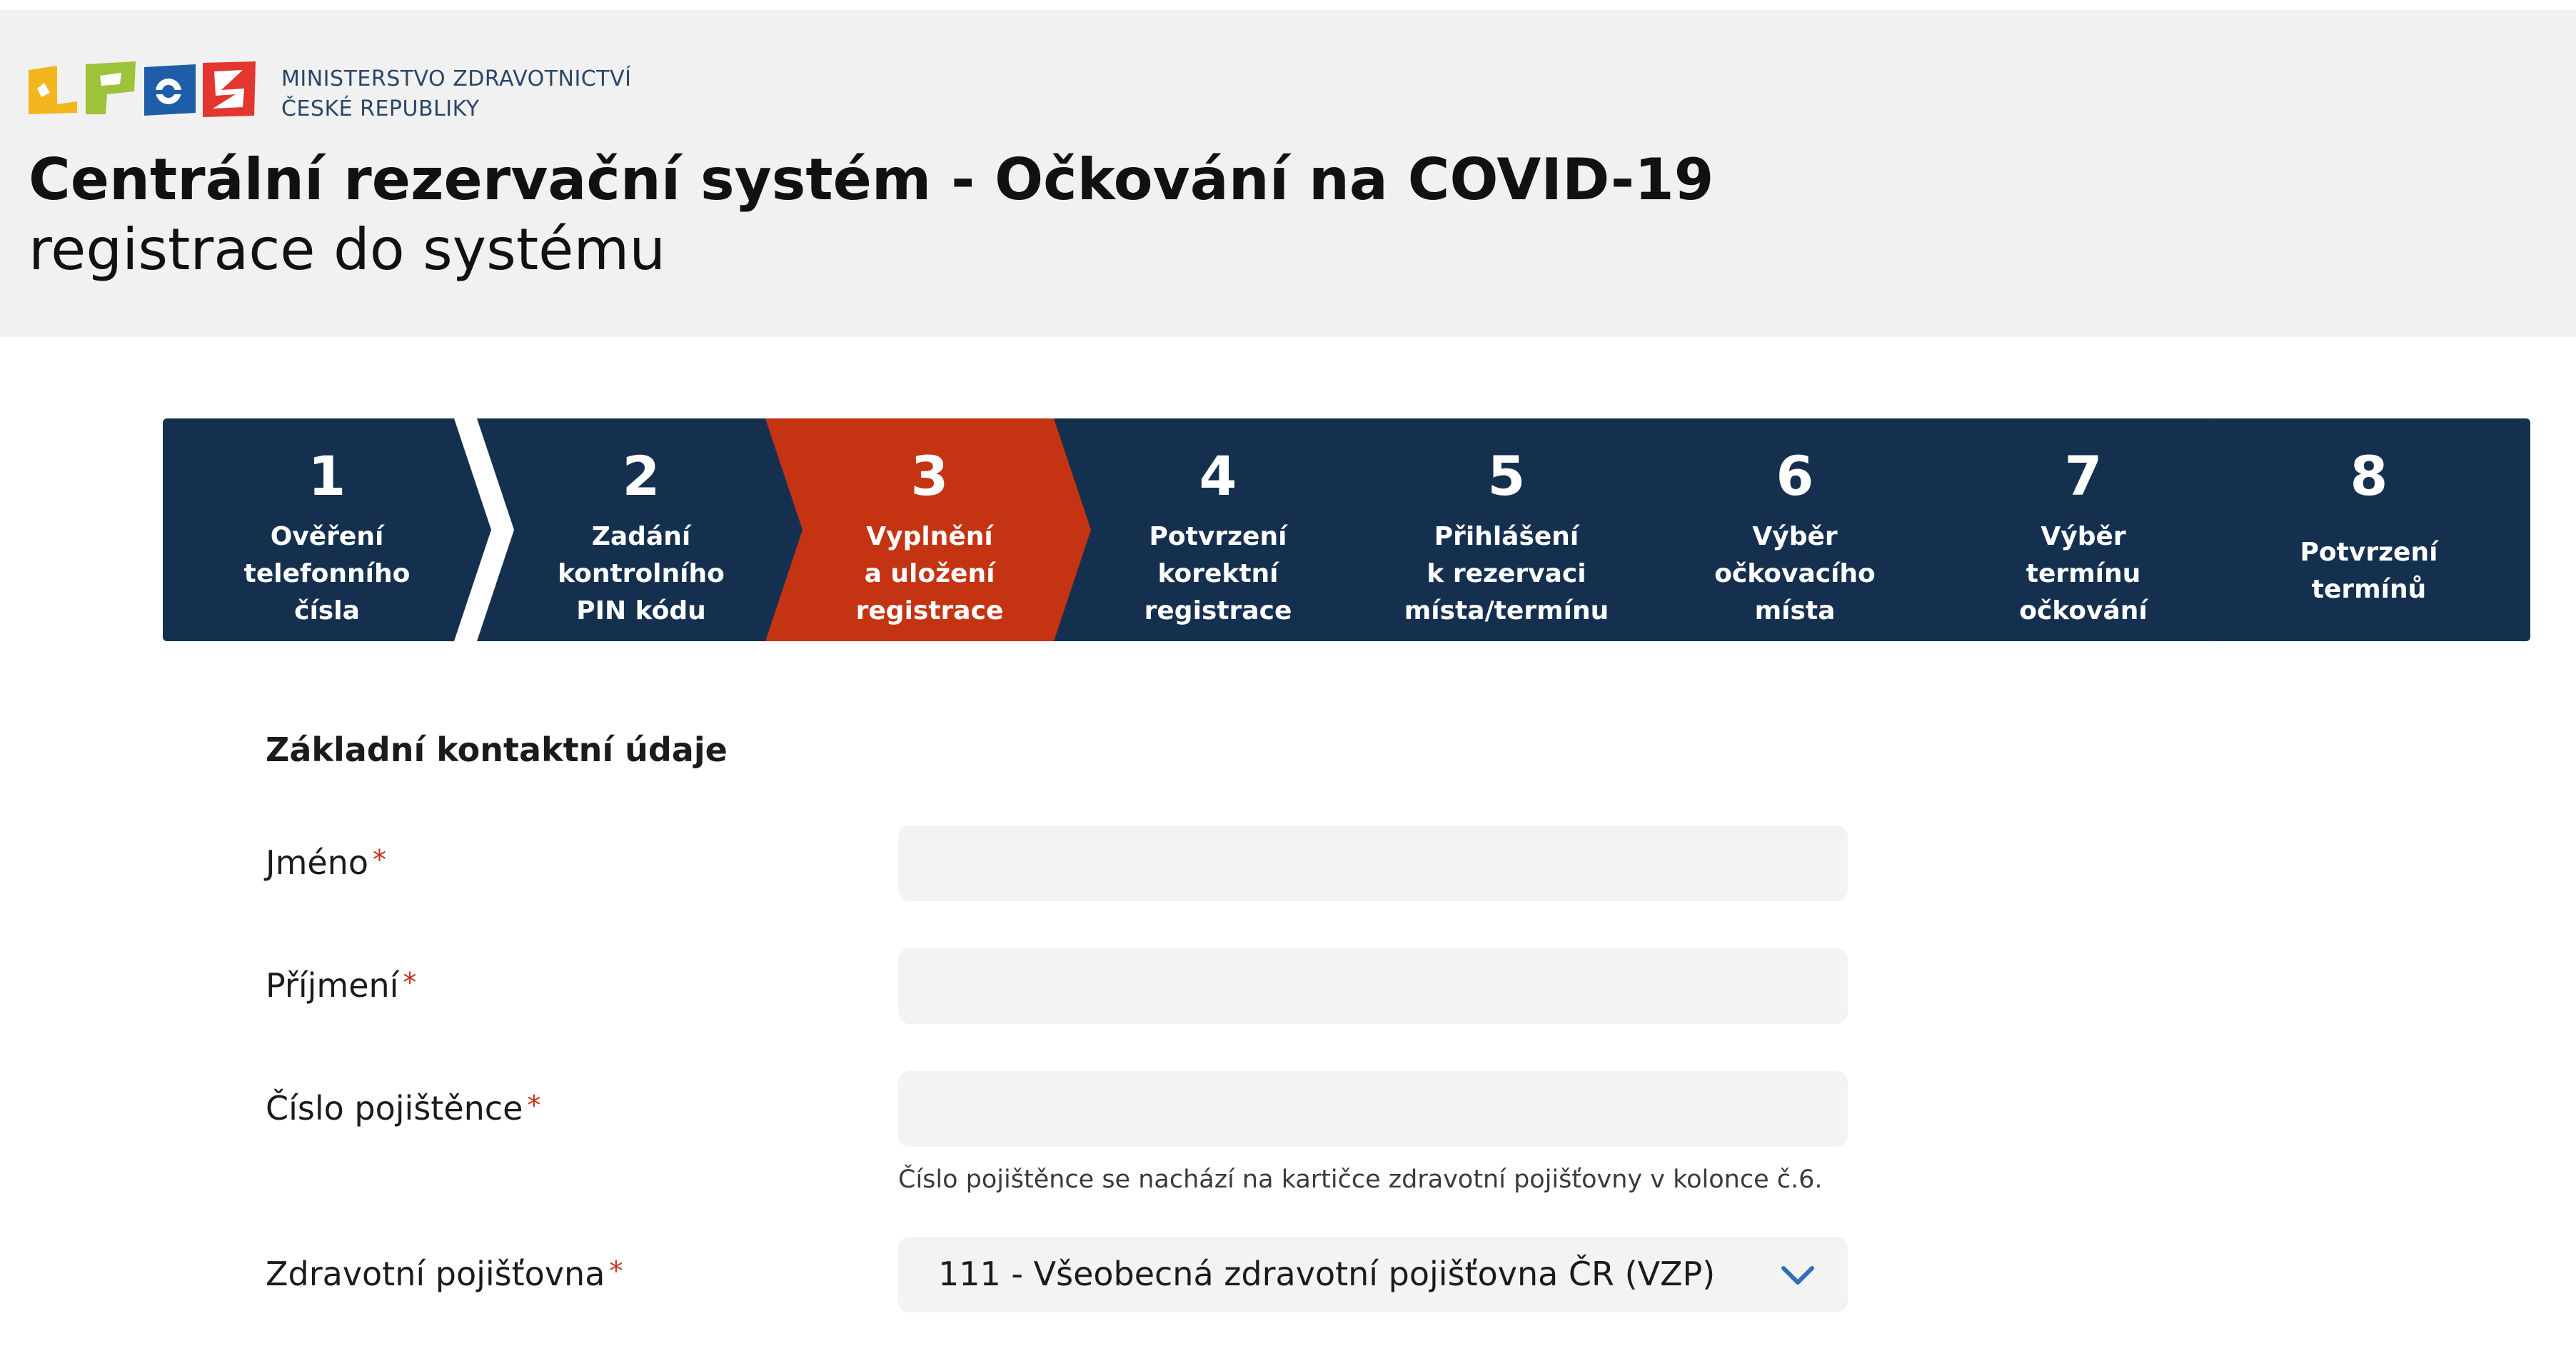 The width and height of the screenshot is (2576, 1371). What do you see at coordinates (435, 1274) in the screenshot?
I see `insurance-company-label-text: Zdravotní pojišťovna` at bounding box center [435, 1274].